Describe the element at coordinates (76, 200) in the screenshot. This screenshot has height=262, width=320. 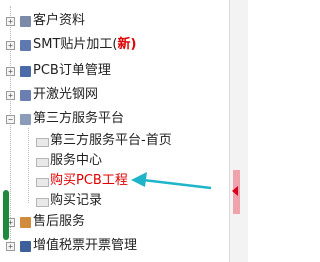
I see `sidebar-subitem-label: 购买记录` at that location.